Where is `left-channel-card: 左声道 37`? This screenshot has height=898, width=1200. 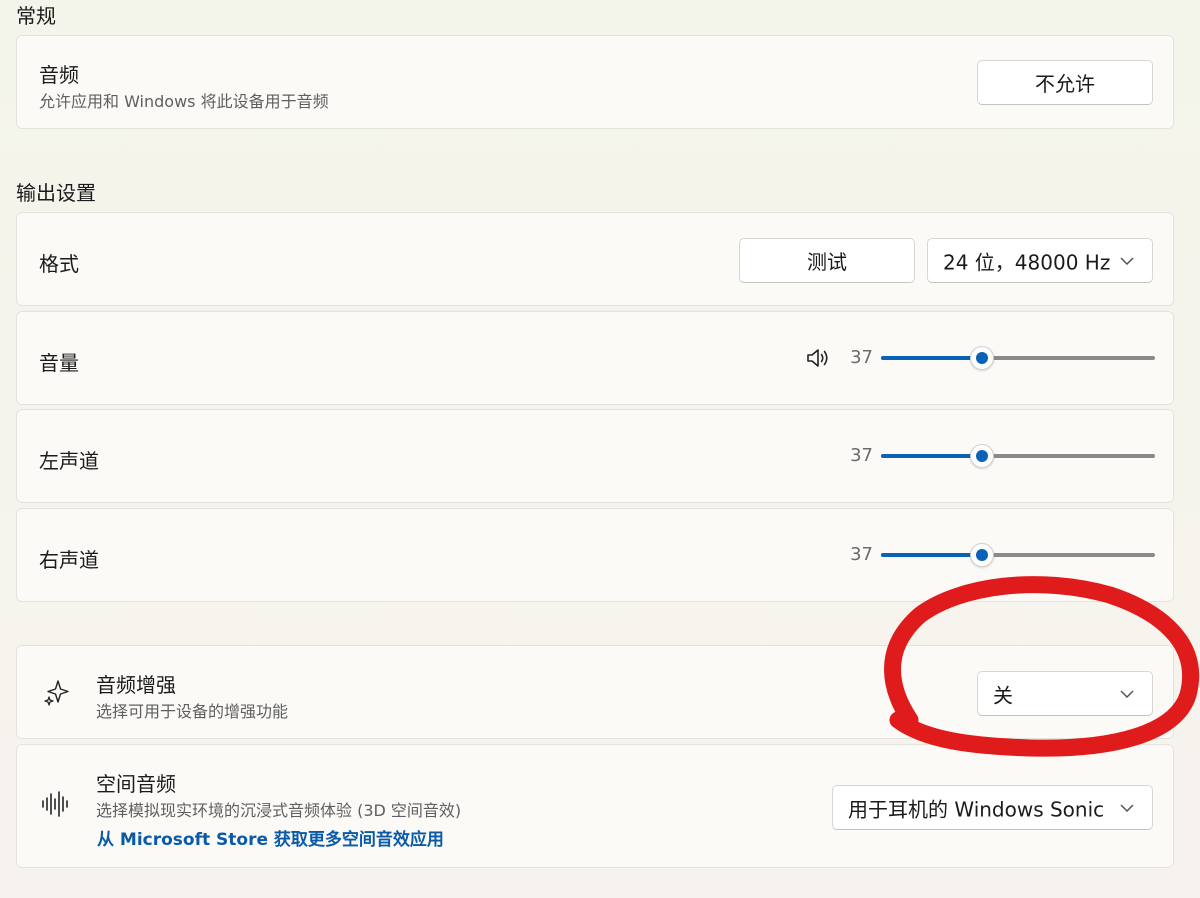
left-channel-card: 左声道 37 is located at coordinates (595, 456).